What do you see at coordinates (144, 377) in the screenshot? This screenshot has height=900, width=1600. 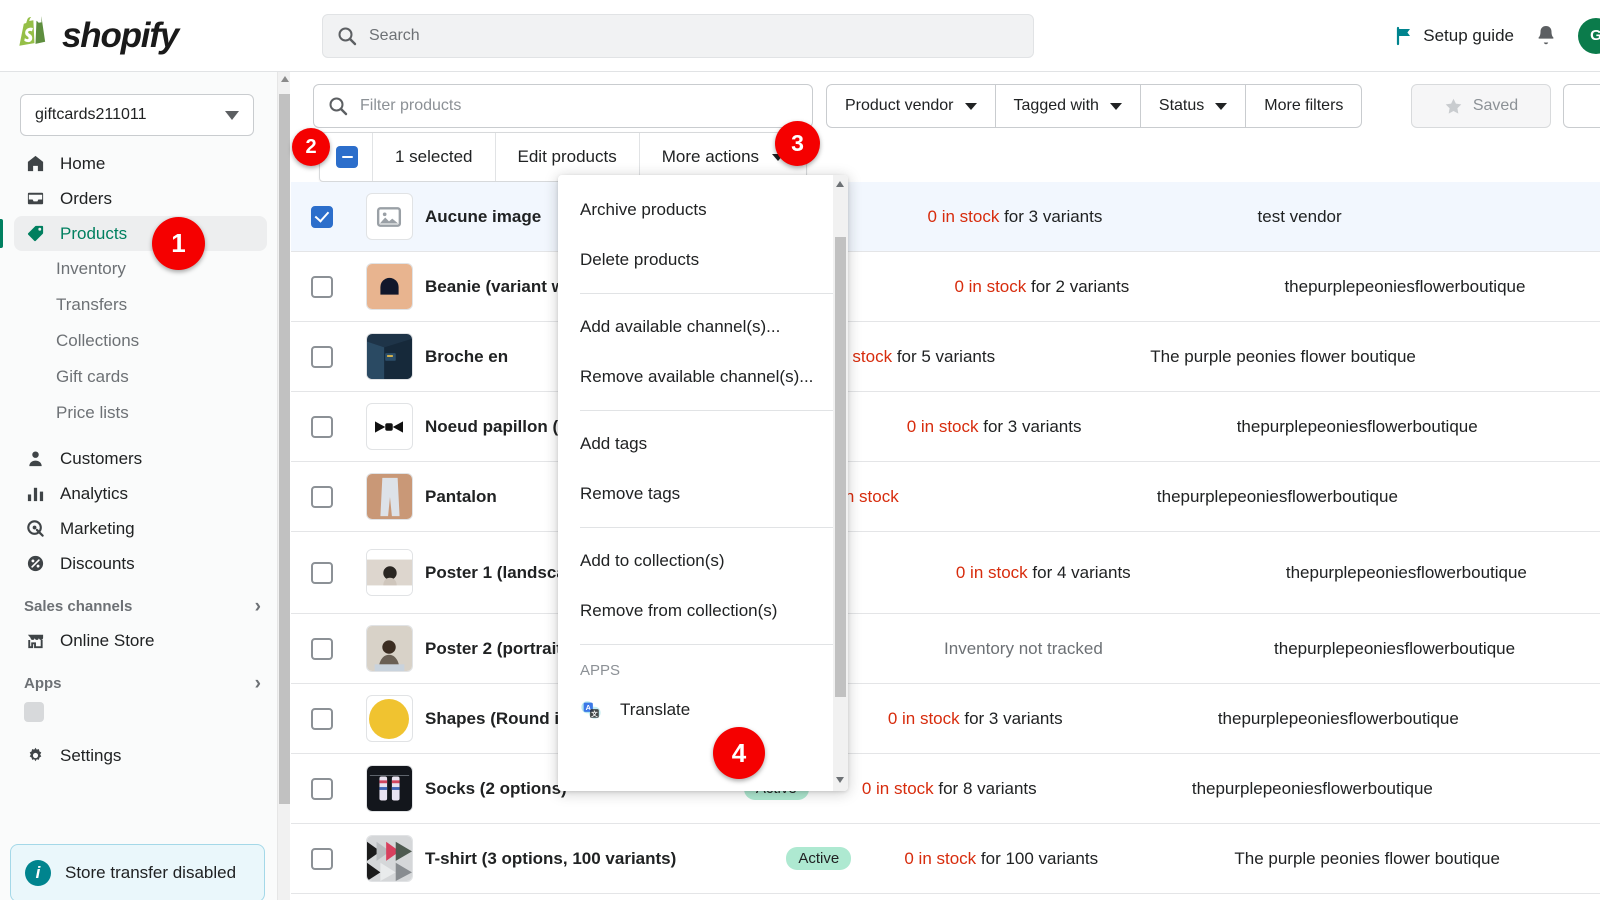 I see `sidebar-item-gift-cards: Gift cards` at bounding box center [144, 377].